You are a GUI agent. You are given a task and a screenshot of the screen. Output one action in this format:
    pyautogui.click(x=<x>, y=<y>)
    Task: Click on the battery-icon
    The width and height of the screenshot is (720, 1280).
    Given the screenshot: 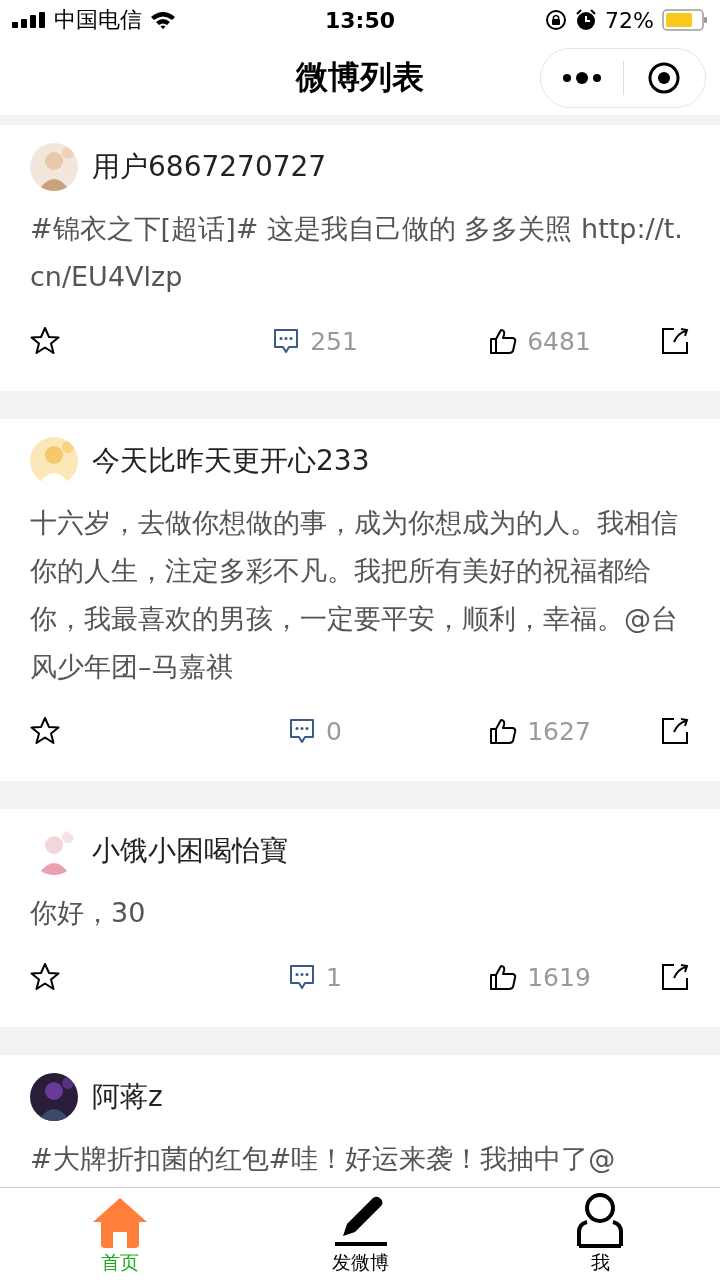 What is the action you would take?
    pyautogui.click(x=685, y=20)
    